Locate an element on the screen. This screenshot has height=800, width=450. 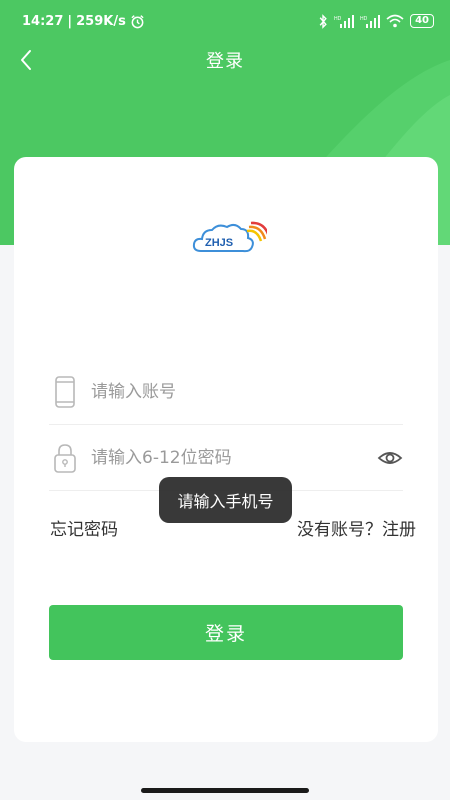
signal-hd-icon-2: HD is located at coordinates (370, 21).